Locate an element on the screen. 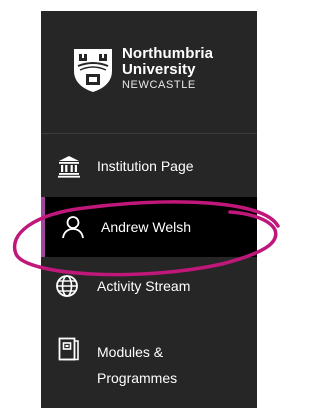 This screenshot has height=408, width=320. globe-icon is located at coordinates (67, 286).